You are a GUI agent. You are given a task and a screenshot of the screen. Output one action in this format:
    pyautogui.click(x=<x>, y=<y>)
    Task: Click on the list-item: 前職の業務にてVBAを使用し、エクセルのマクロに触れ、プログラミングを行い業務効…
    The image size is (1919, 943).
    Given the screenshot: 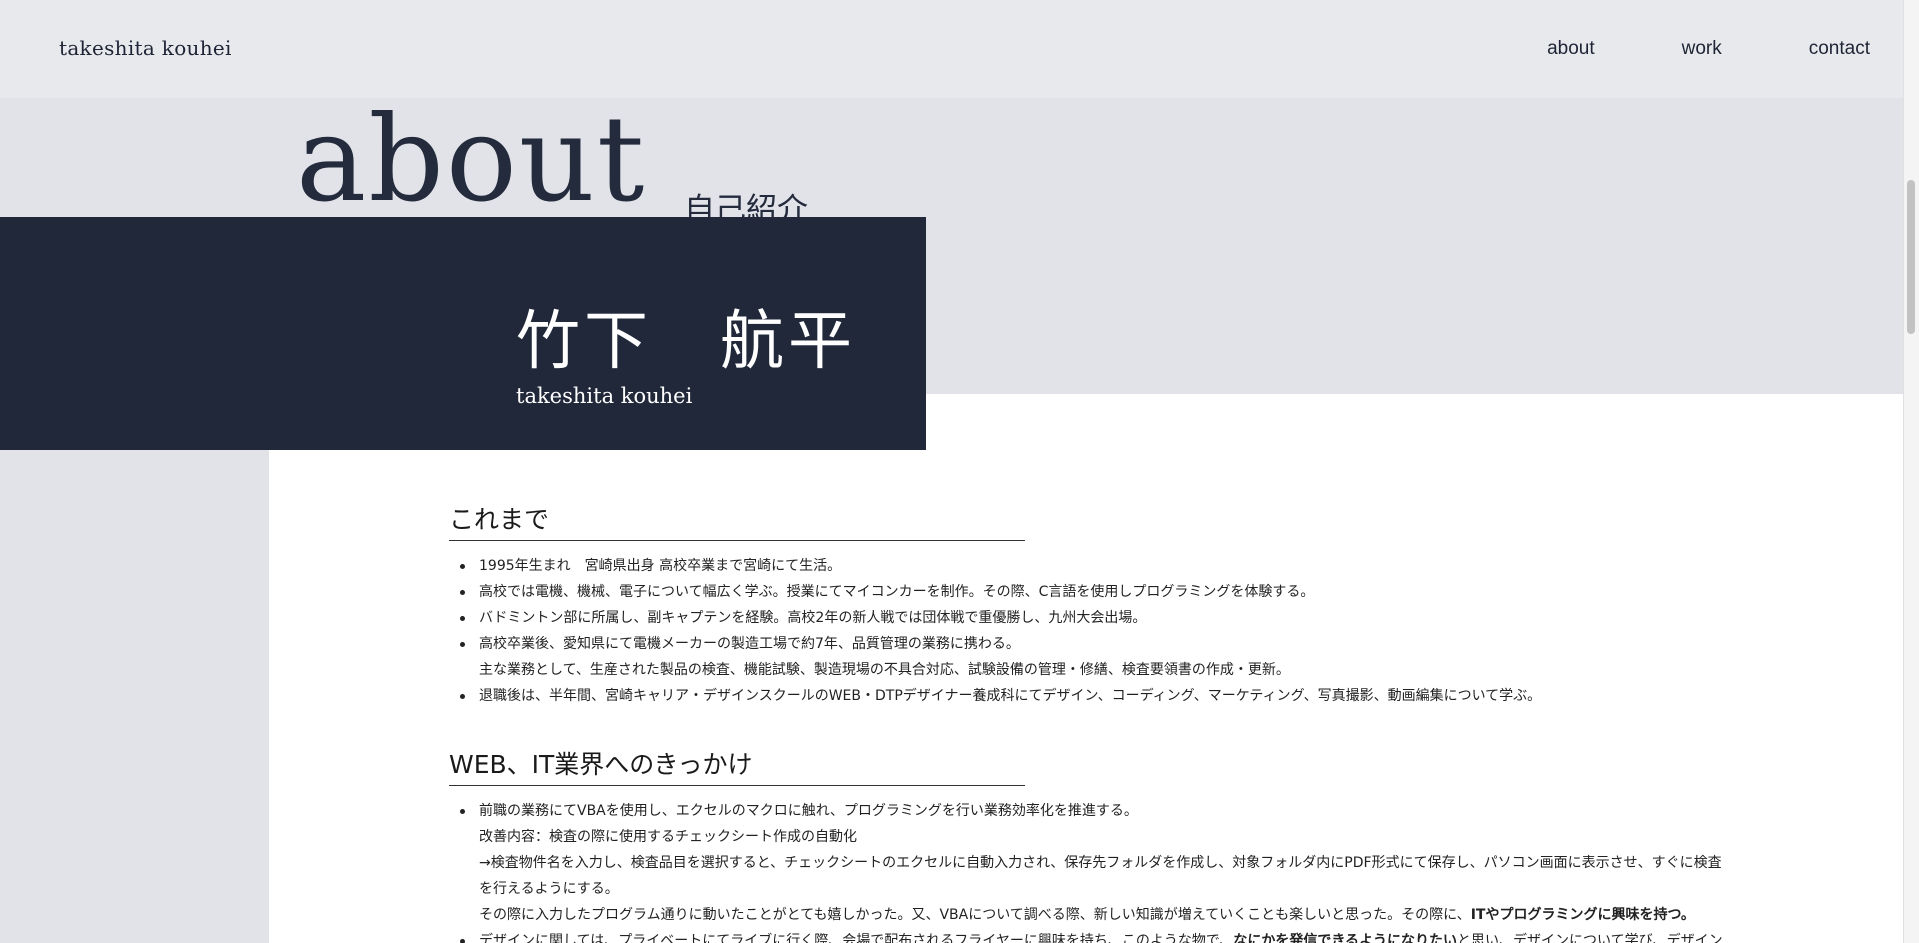 What is the action you would take?
    pyautogui.click(x=1089, y=863)
    